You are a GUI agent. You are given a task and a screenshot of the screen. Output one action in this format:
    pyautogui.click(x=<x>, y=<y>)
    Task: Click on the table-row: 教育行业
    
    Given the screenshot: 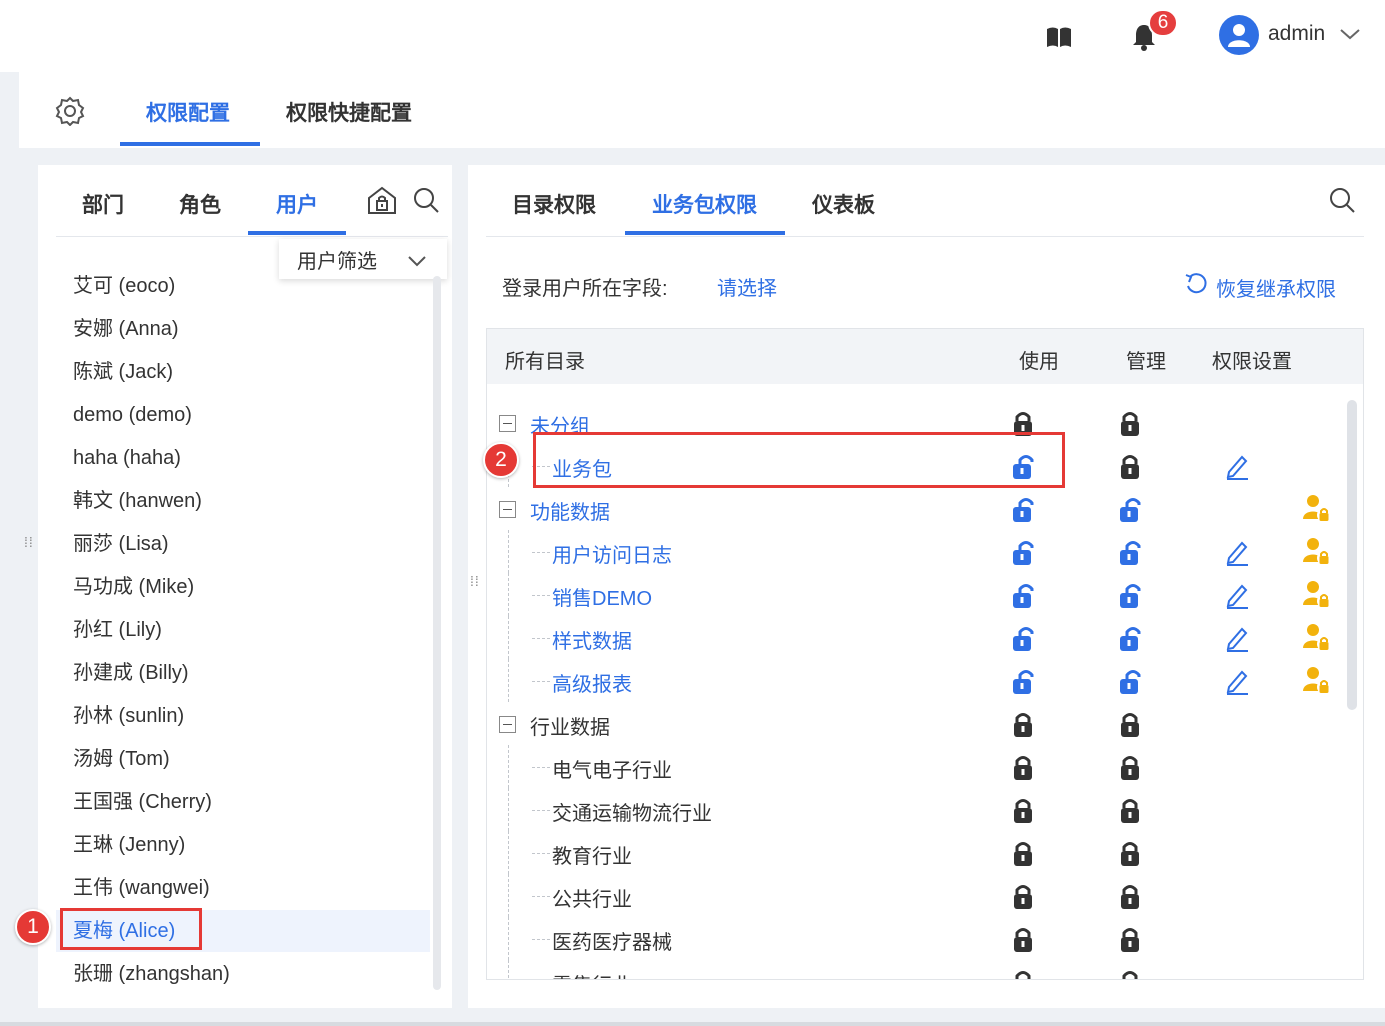 What is the action you would take?
    pyautogui.click(x=925, y=852)
    